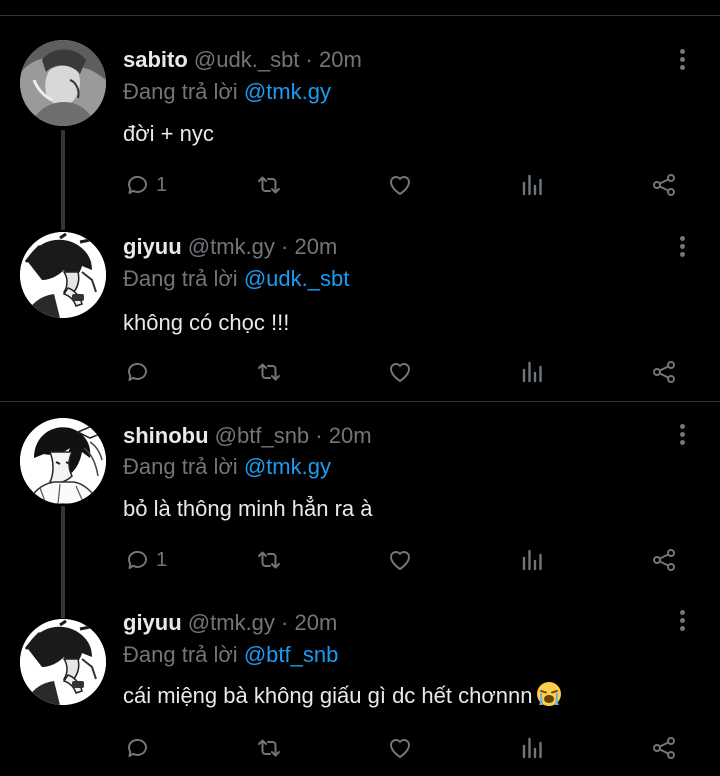 Image resolution: width=720 pixels, height=776 pixels. I want to click on mention-link: @udk._sbt, so click(297, 278).